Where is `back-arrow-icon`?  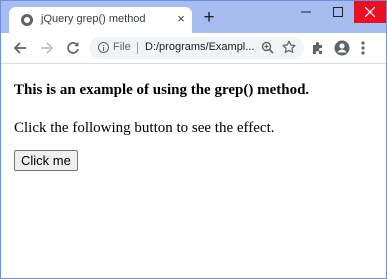 back-arrow-icon is located at coordinates (19, 48).